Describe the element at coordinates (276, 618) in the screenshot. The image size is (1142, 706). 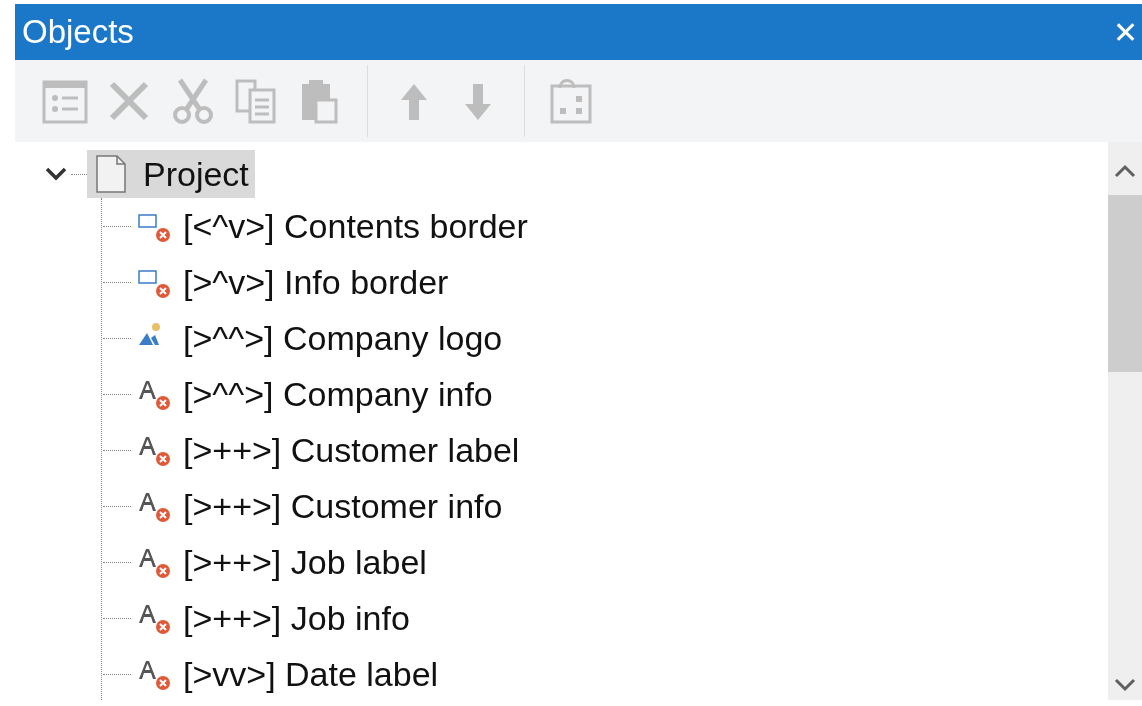
I see `tree-item: [>++>] Job info` at that location.